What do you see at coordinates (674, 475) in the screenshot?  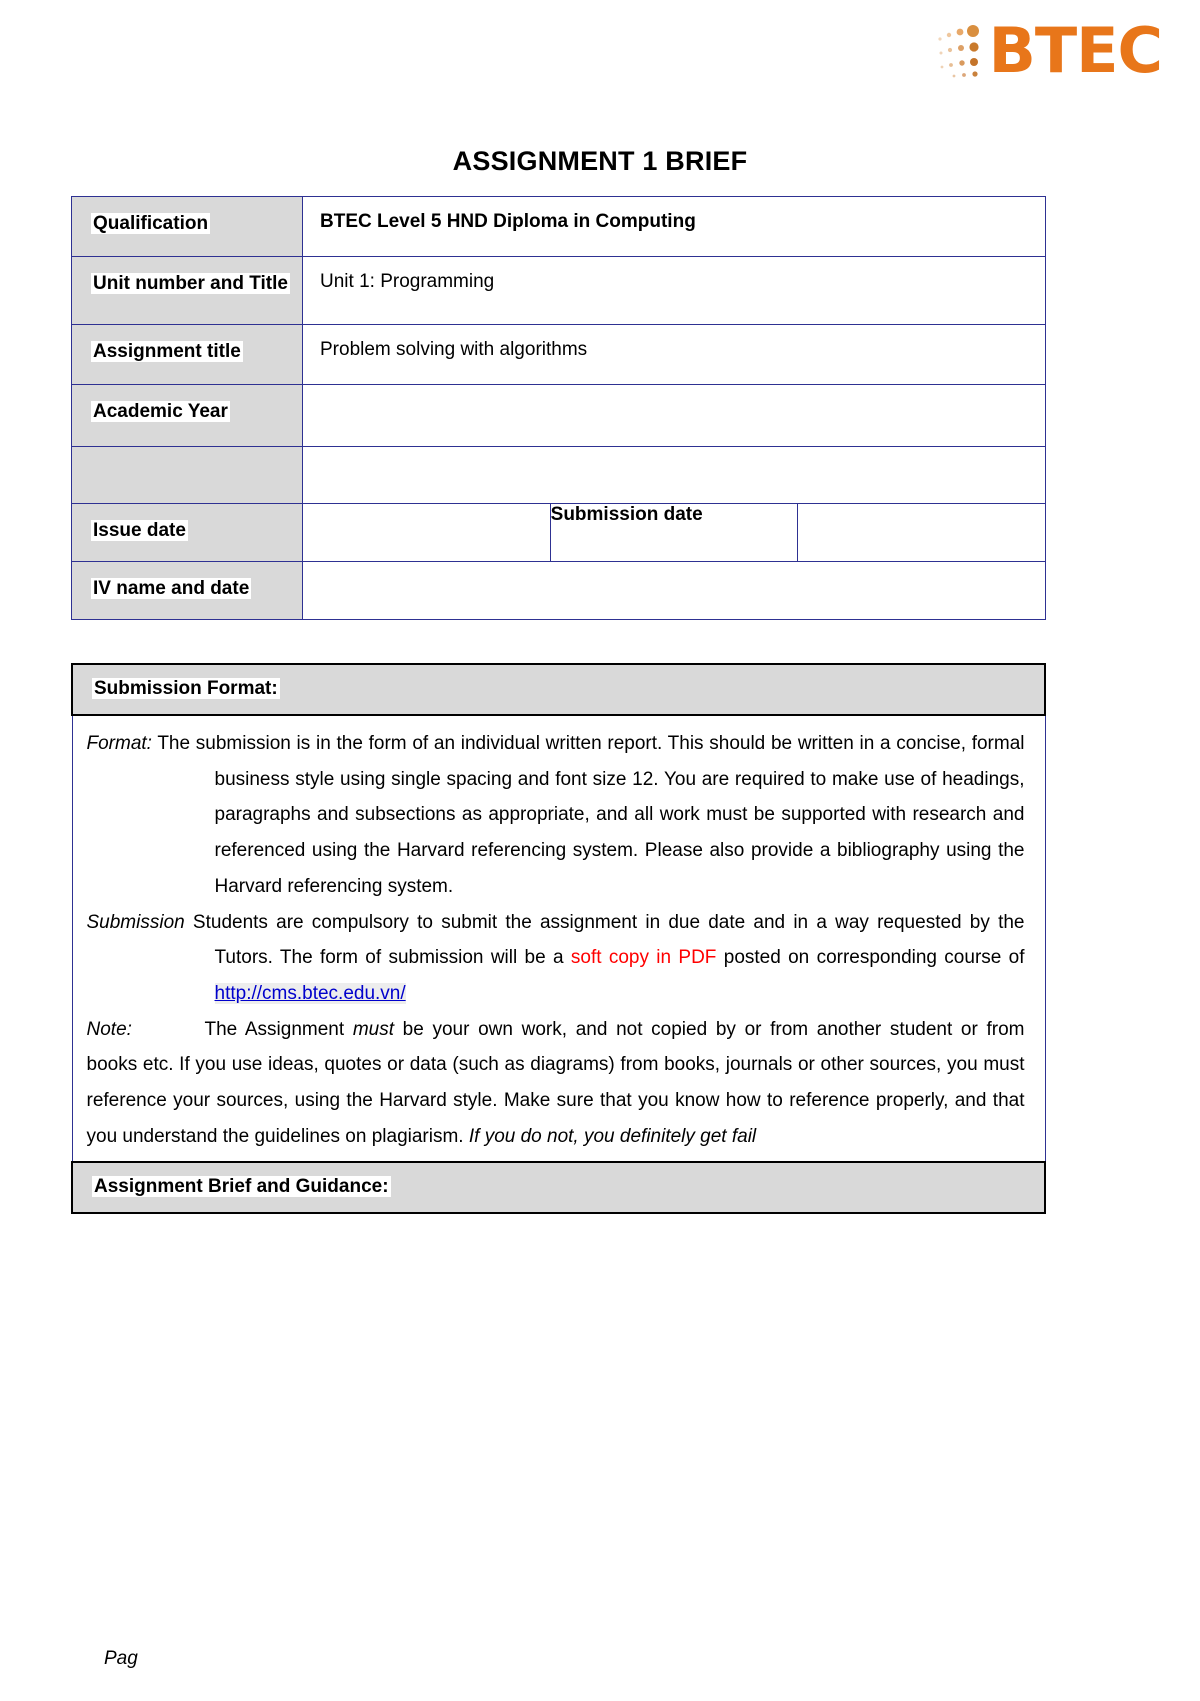 I see `value-blank` at bounding box center [674, 475].